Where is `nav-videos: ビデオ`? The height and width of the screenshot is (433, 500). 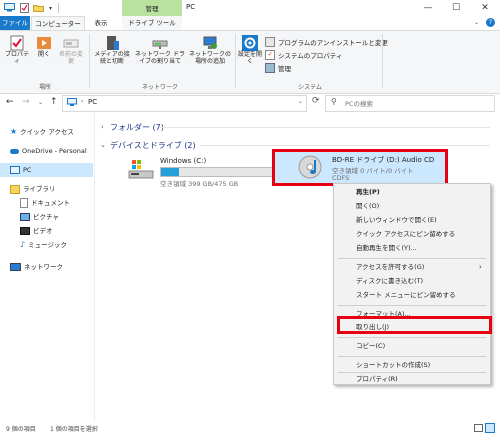
nav-videos: ビデオ is located at coordinates (36, 231).